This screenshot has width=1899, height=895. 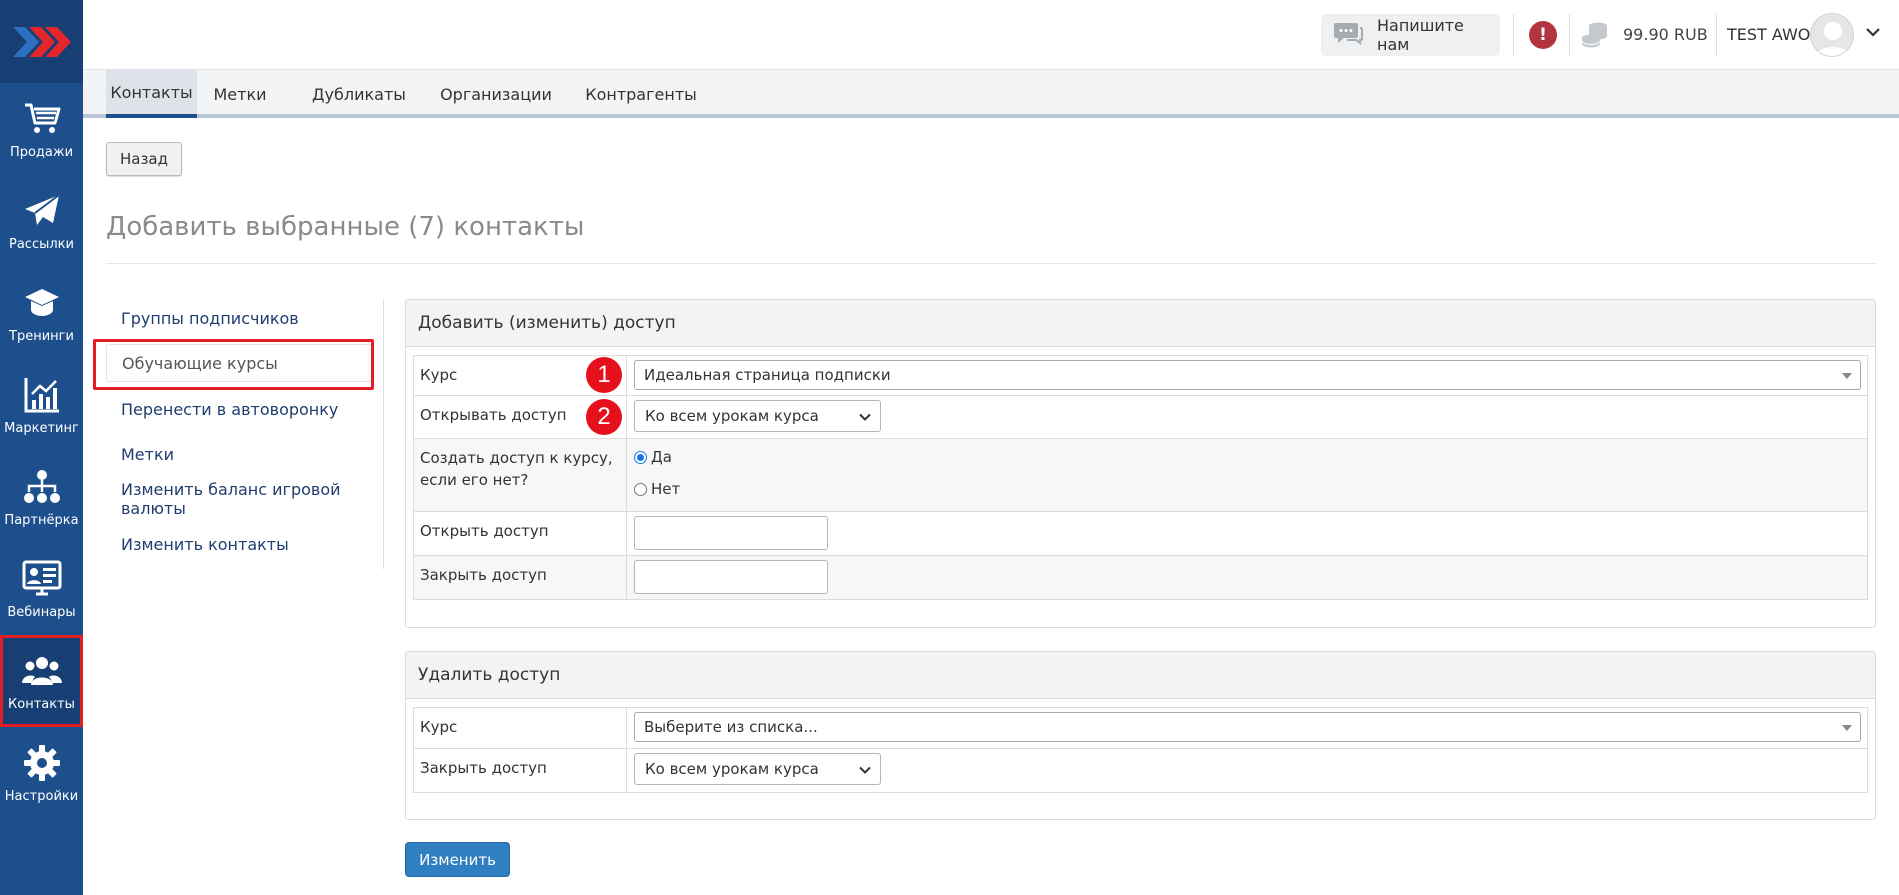 What do you see at coordinates (41, 152) in the screenshot?
I see `sidebar-item-label: Продажи` at bounding box center [41, 152].